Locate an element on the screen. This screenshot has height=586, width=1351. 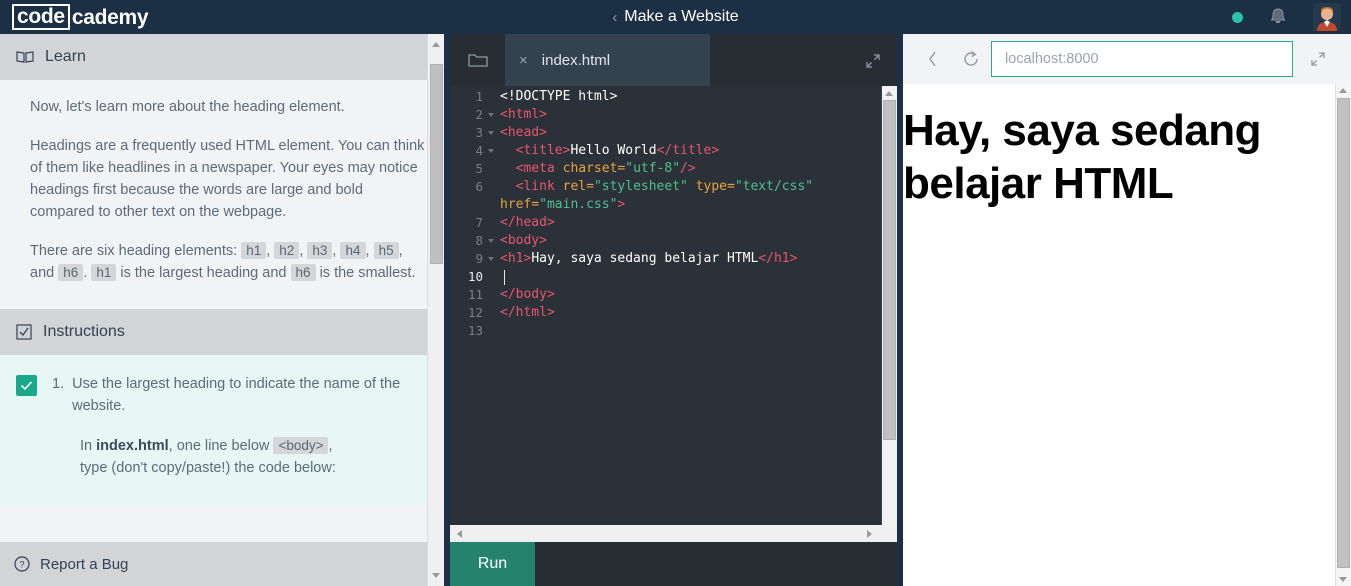
code-token: <body> is located at coordinates (523, 240).